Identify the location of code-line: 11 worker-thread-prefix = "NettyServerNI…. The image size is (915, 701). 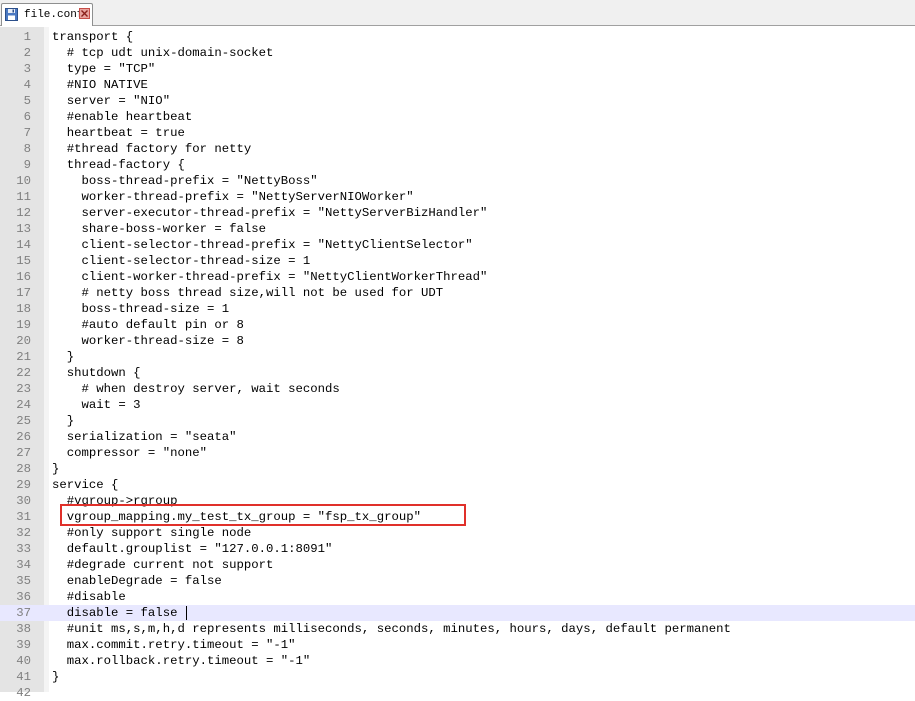
(457, 197).